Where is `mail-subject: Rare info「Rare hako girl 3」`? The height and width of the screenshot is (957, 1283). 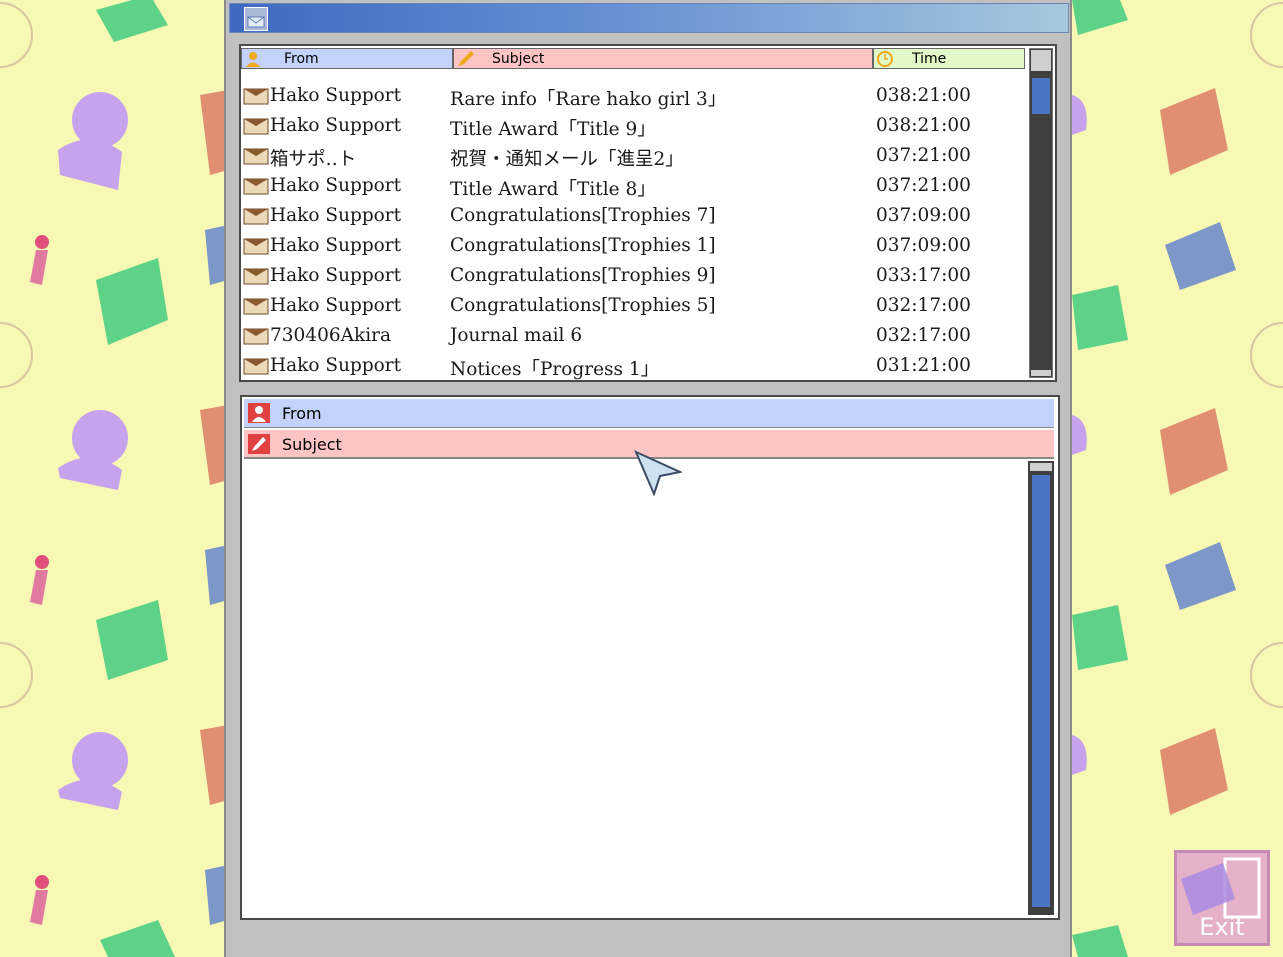
mail-subject: Rare info「Rare hako girl 3」 is located at coordinates (588, 99).